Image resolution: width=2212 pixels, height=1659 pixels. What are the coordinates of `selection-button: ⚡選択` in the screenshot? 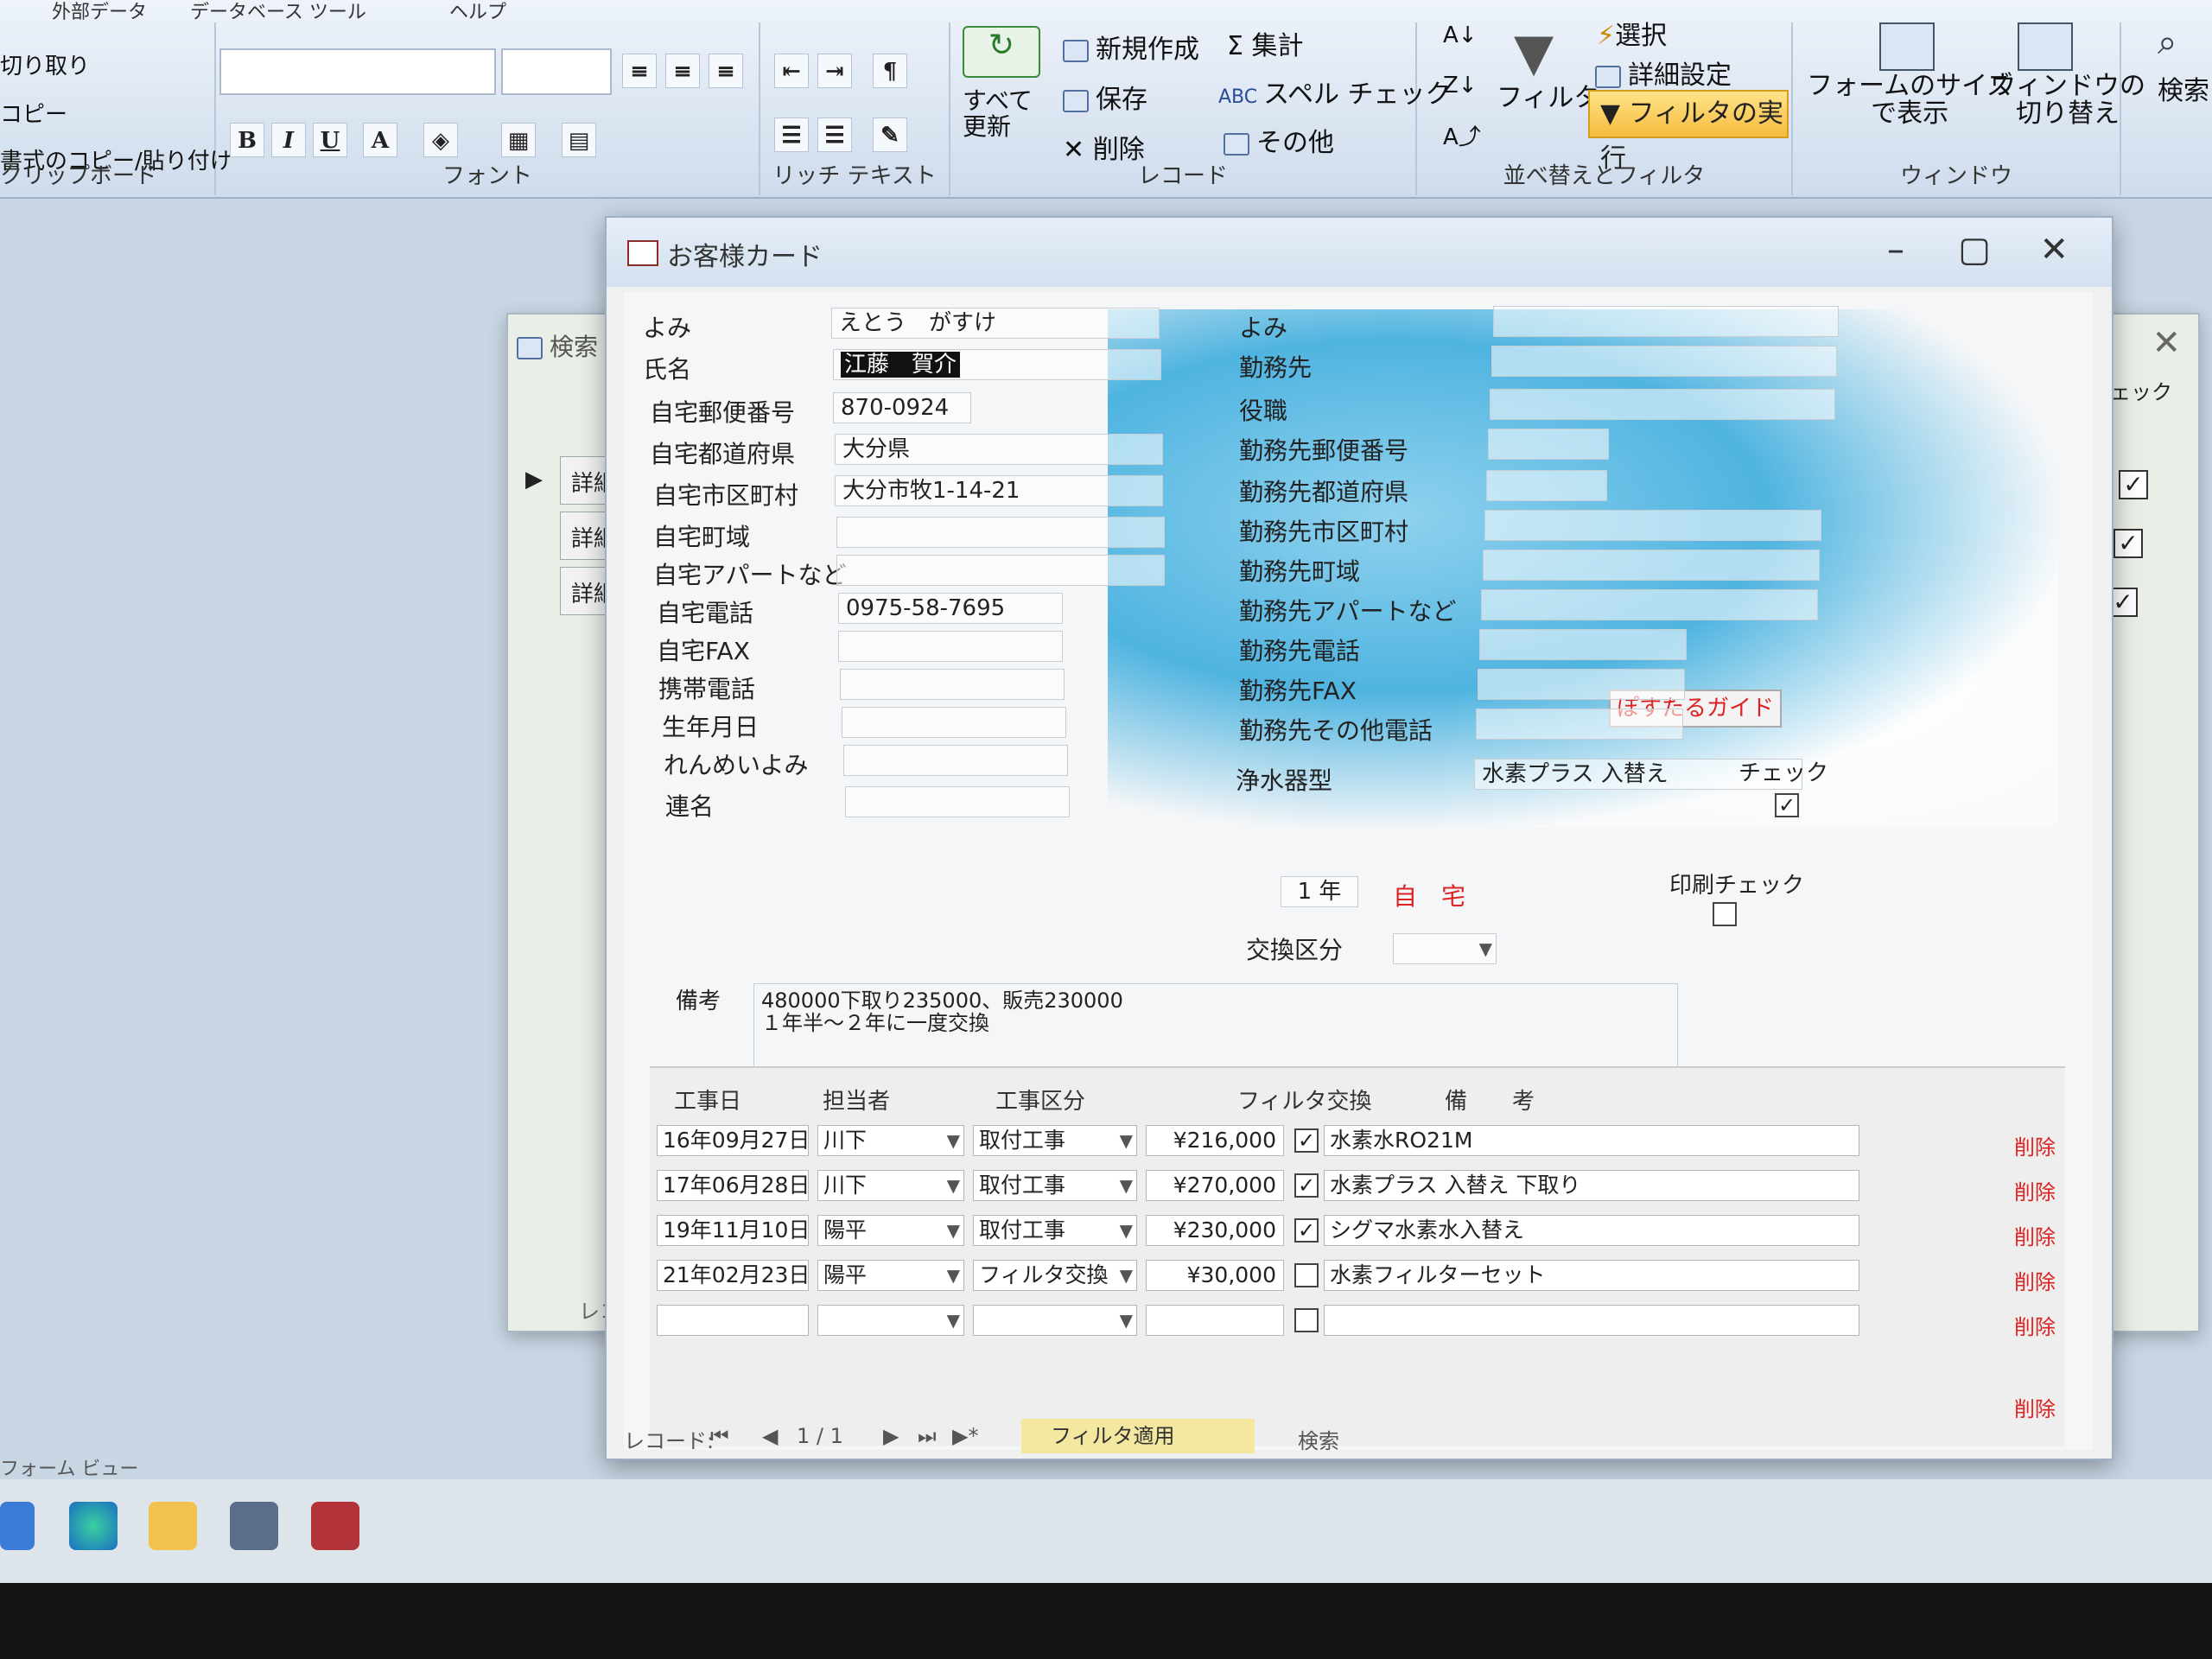 It's located at (1632, 33).